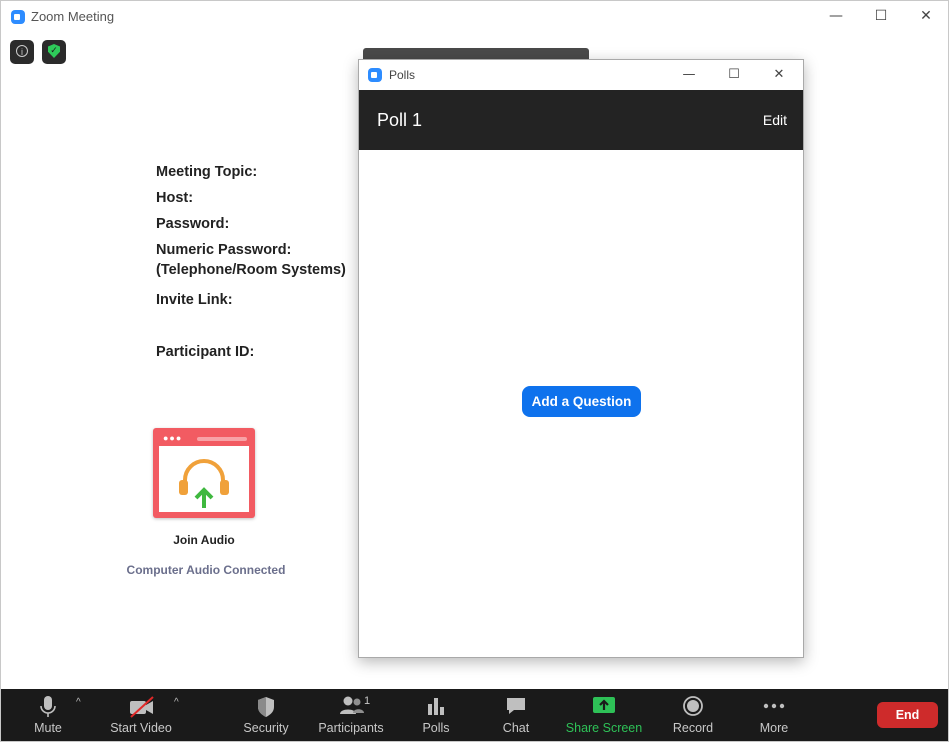  What do you see at coordinates (22, 52) in the screenshot?
I see `meeting-info-icon` at bounding box center [22, 52].